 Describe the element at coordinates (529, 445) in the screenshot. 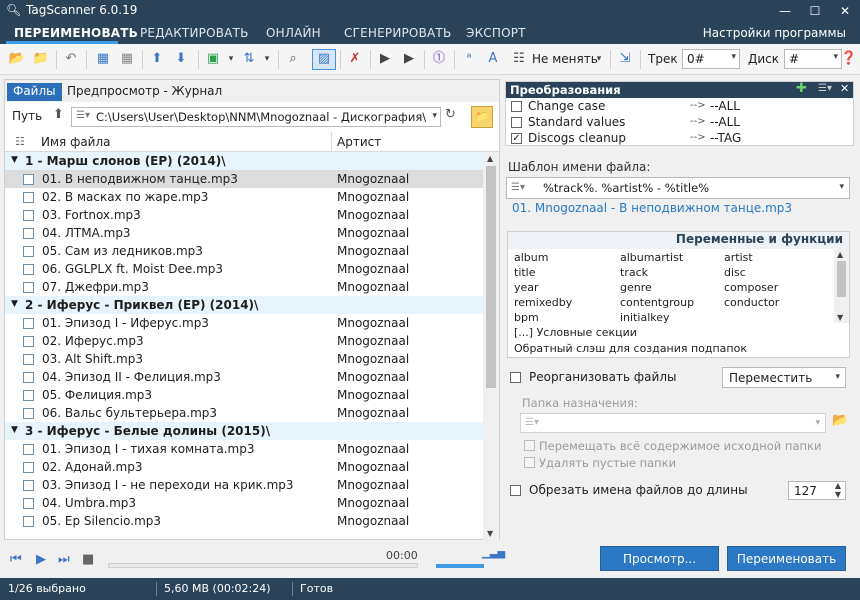

I see `move-all-checkbox` at that location.